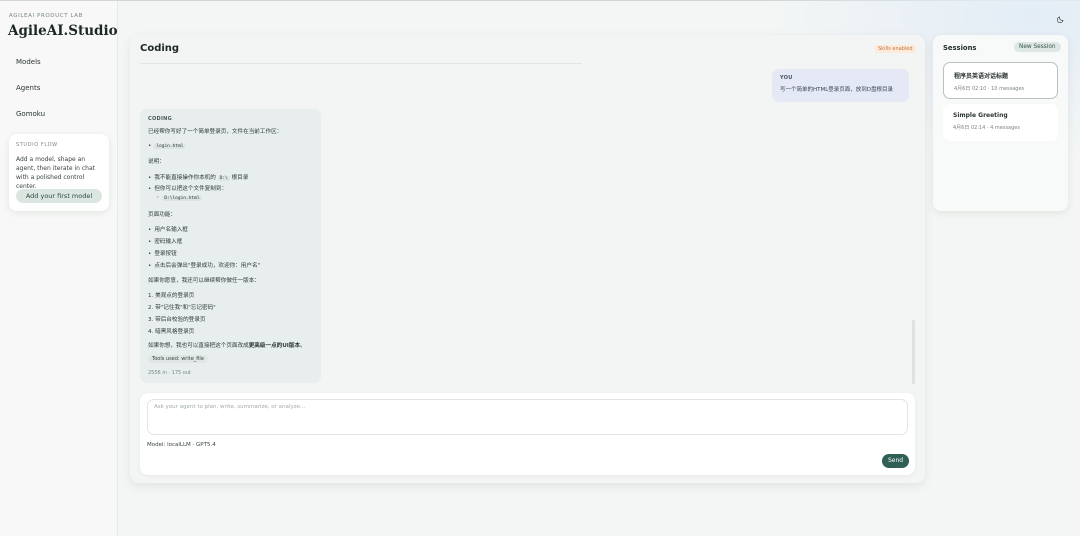 This screenshot has height=536, width=1080. What do you see at coordinates (223, 178) in the screenshot?
I see `drive-path-code: D:\` at bounding box center [223, 178].